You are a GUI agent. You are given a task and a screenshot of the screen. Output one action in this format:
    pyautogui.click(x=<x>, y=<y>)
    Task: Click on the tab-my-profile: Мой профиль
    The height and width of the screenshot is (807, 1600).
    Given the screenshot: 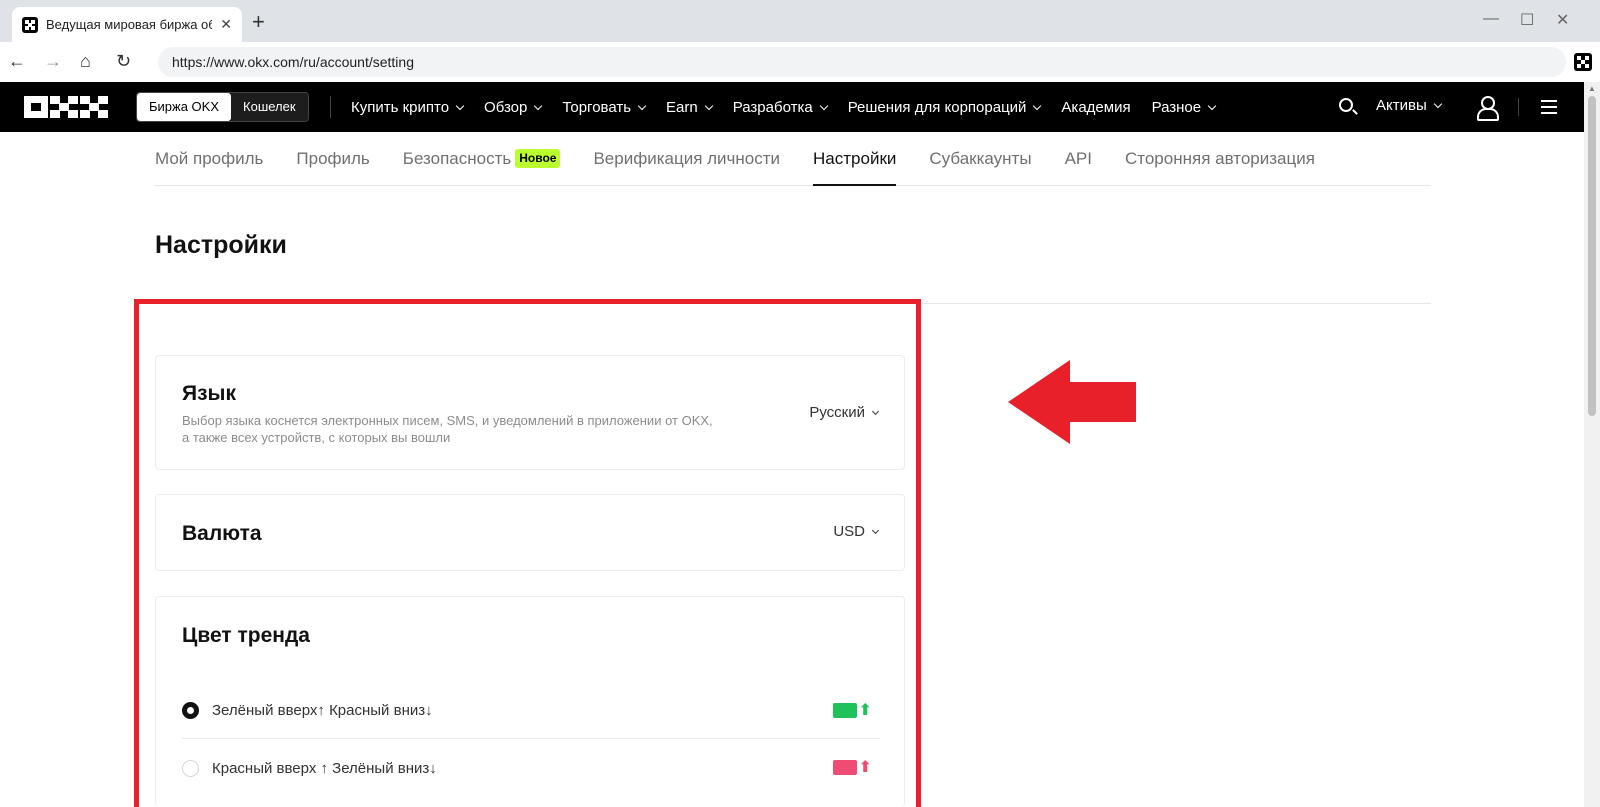 What is the action you would take?
    pyautogui.click(x=209, y=158)
    